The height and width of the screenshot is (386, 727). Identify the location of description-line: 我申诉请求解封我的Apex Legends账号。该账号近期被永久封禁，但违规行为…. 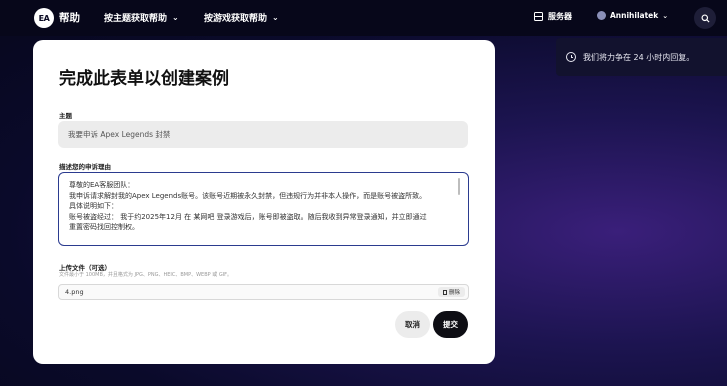
(248, 195).